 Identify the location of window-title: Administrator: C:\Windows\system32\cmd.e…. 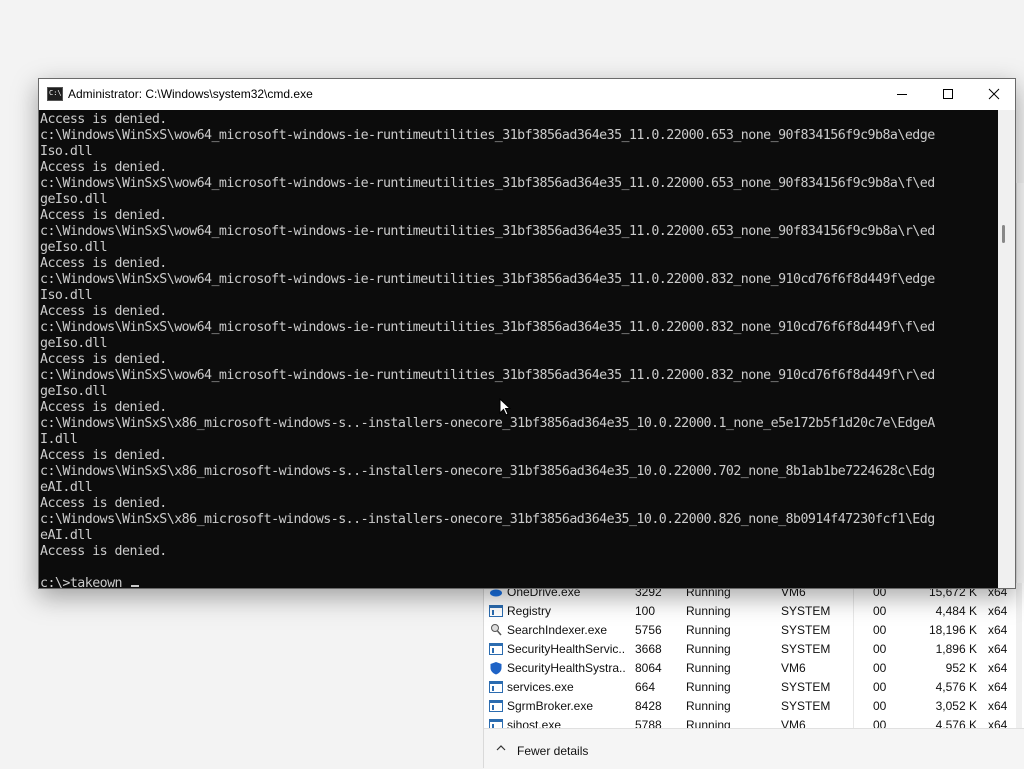
(190, 94).